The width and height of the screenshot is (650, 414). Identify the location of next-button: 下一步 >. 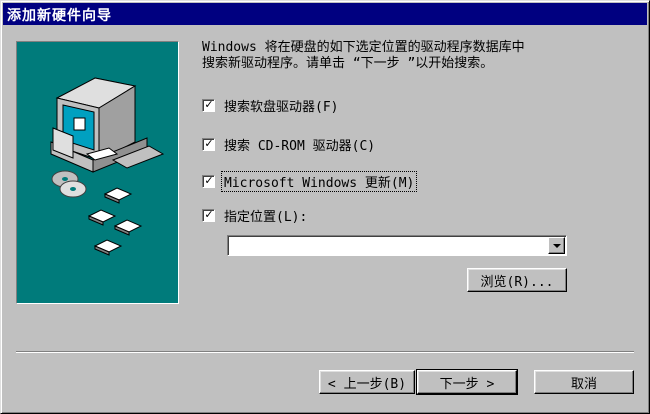
(467, 382).